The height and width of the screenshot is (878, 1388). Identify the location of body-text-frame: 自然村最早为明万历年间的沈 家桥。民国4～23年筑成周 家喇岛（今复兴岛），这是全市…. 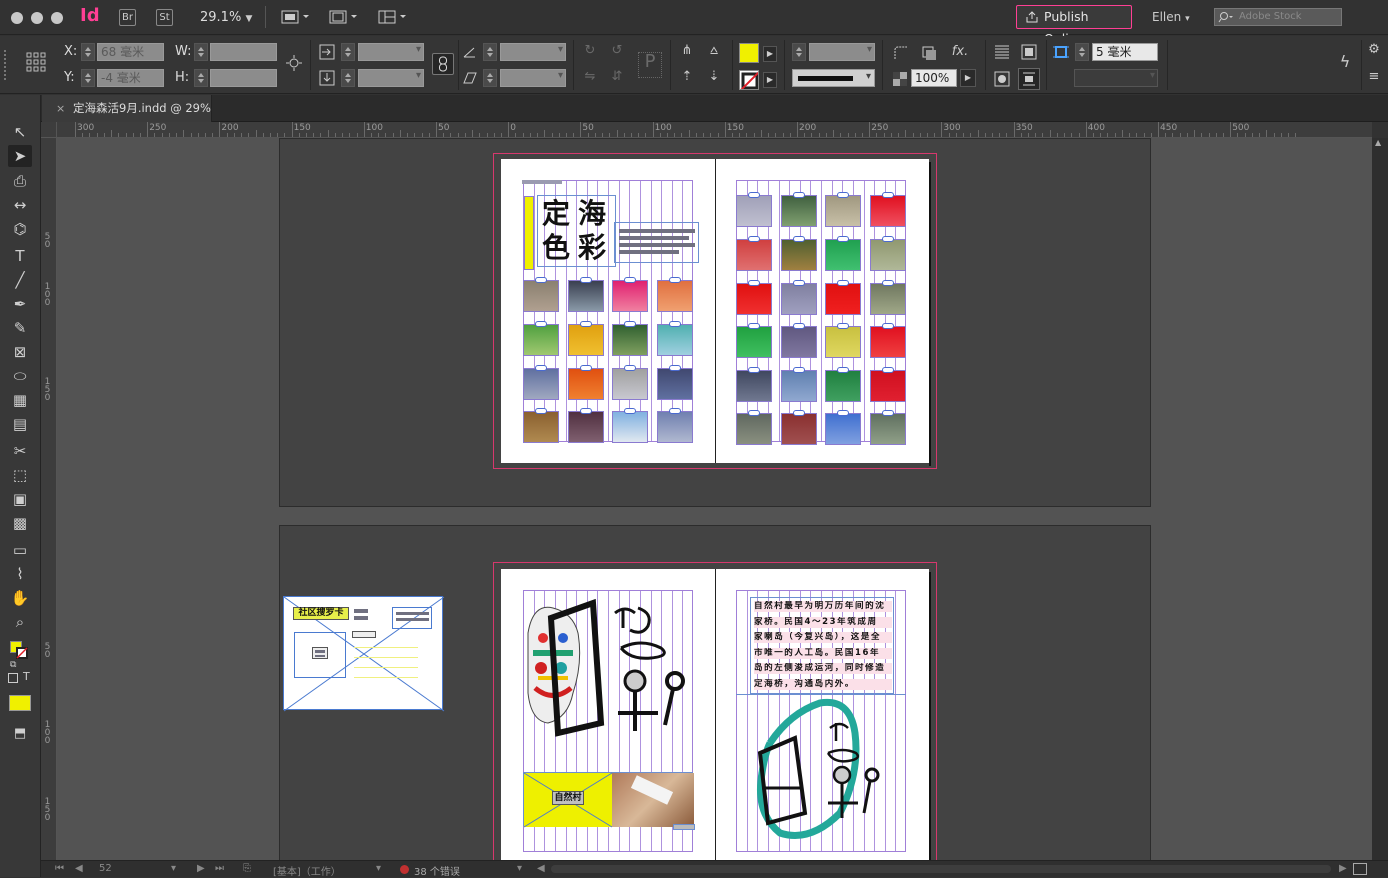
(822, 645).